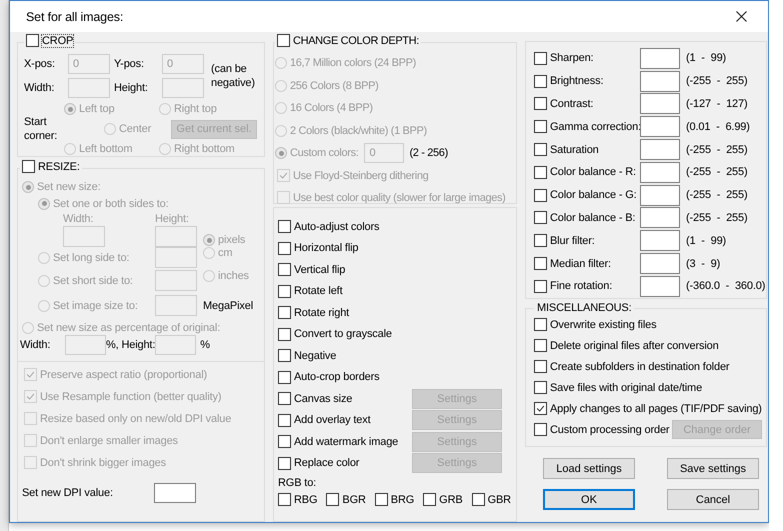 The image size is (783, 531). Describe the element at coordinates (587, 103) in the screenshot. I see `checkbox: Contrast:` at that location.